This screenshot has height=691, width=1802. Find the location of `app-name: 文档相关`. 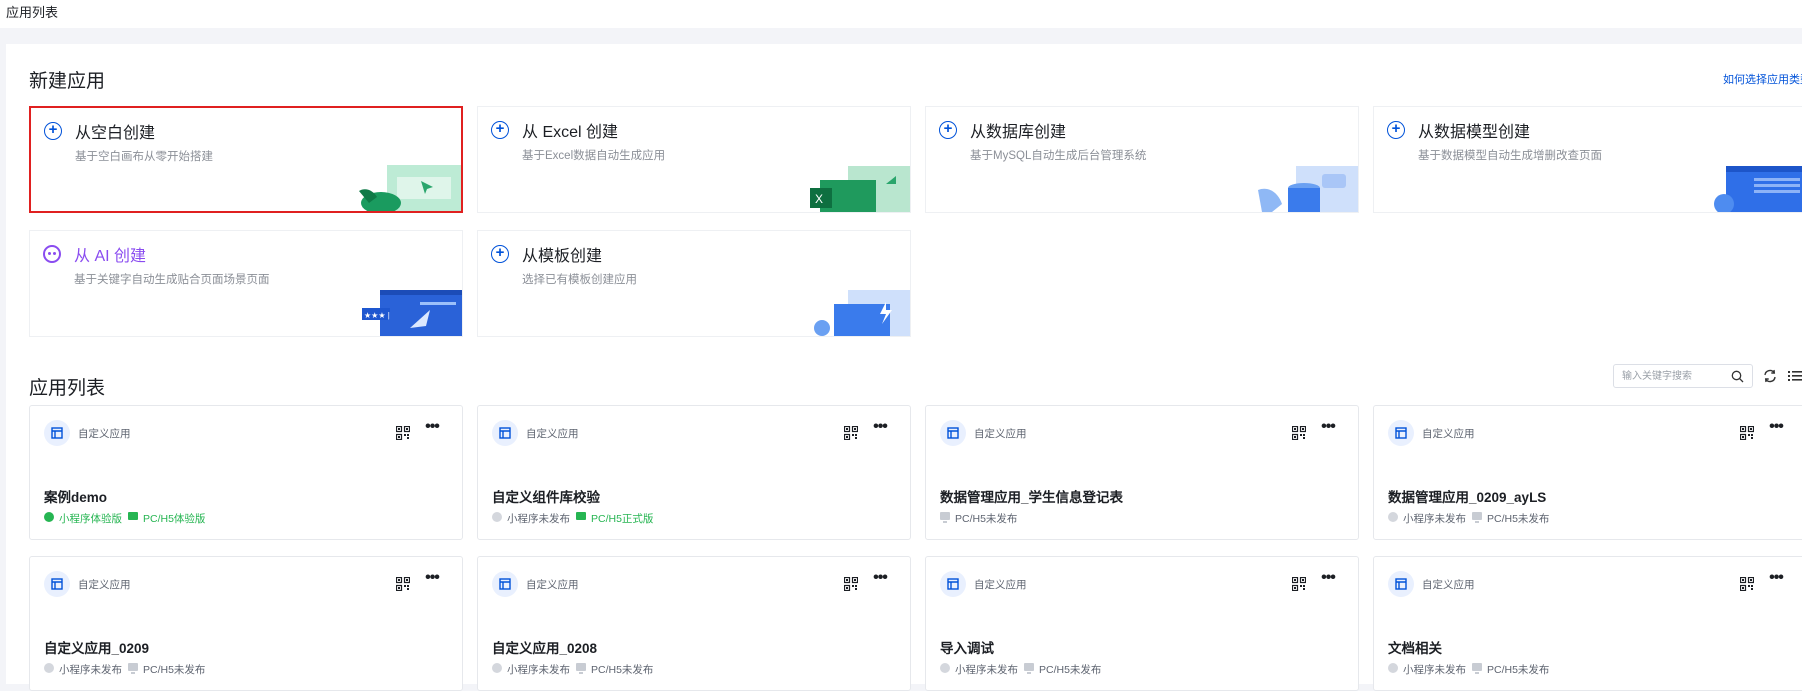

app-name: 文档相关 is located at coordinates (1415, 648).